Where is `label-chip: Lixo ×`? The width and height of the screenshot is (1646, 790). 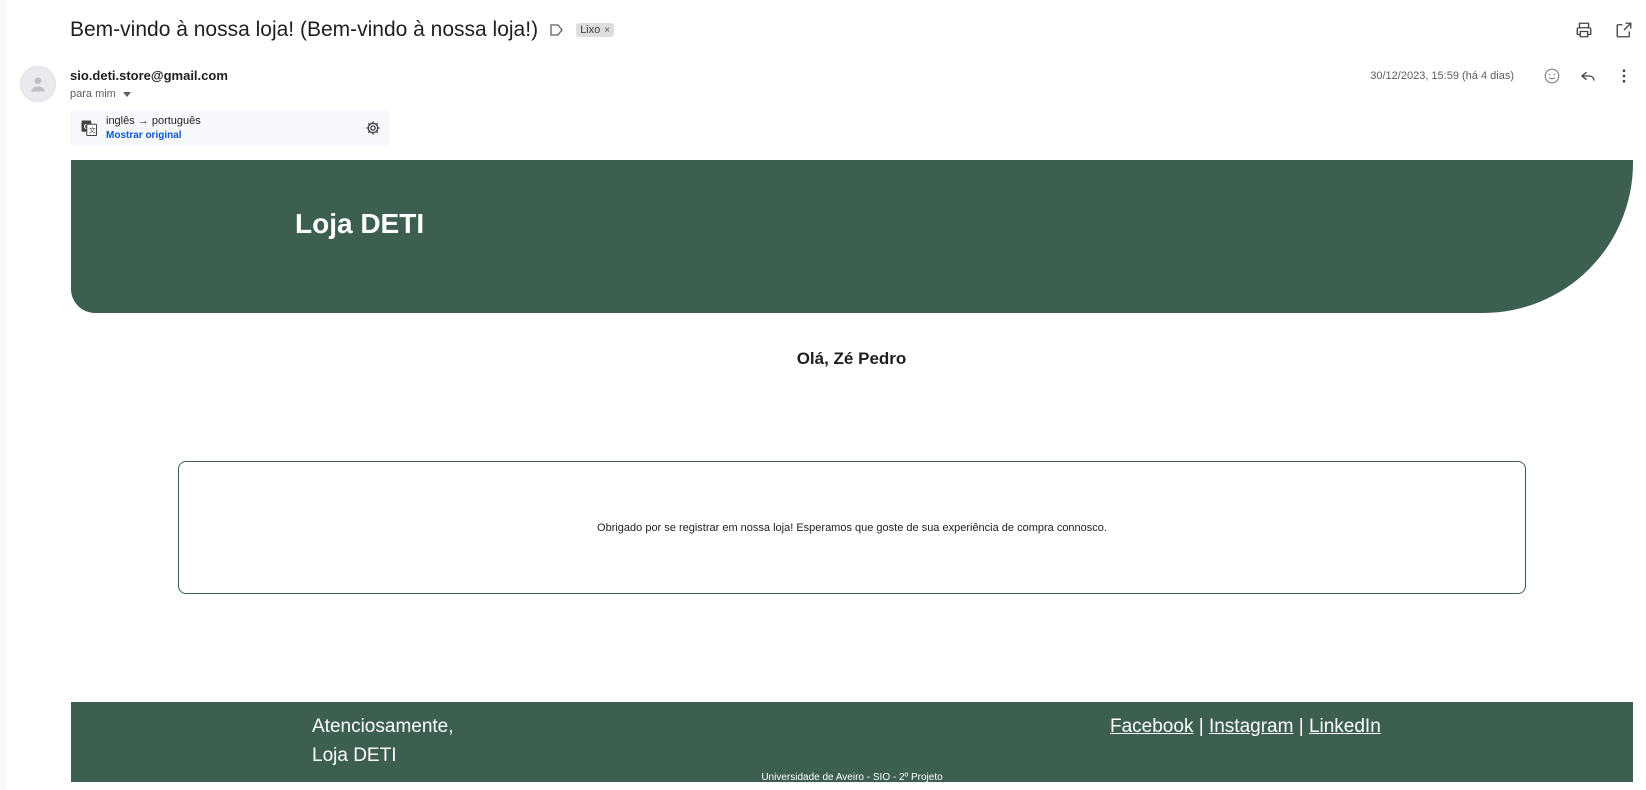 label-chip: Lixo × is located at coordinates (595, 30).